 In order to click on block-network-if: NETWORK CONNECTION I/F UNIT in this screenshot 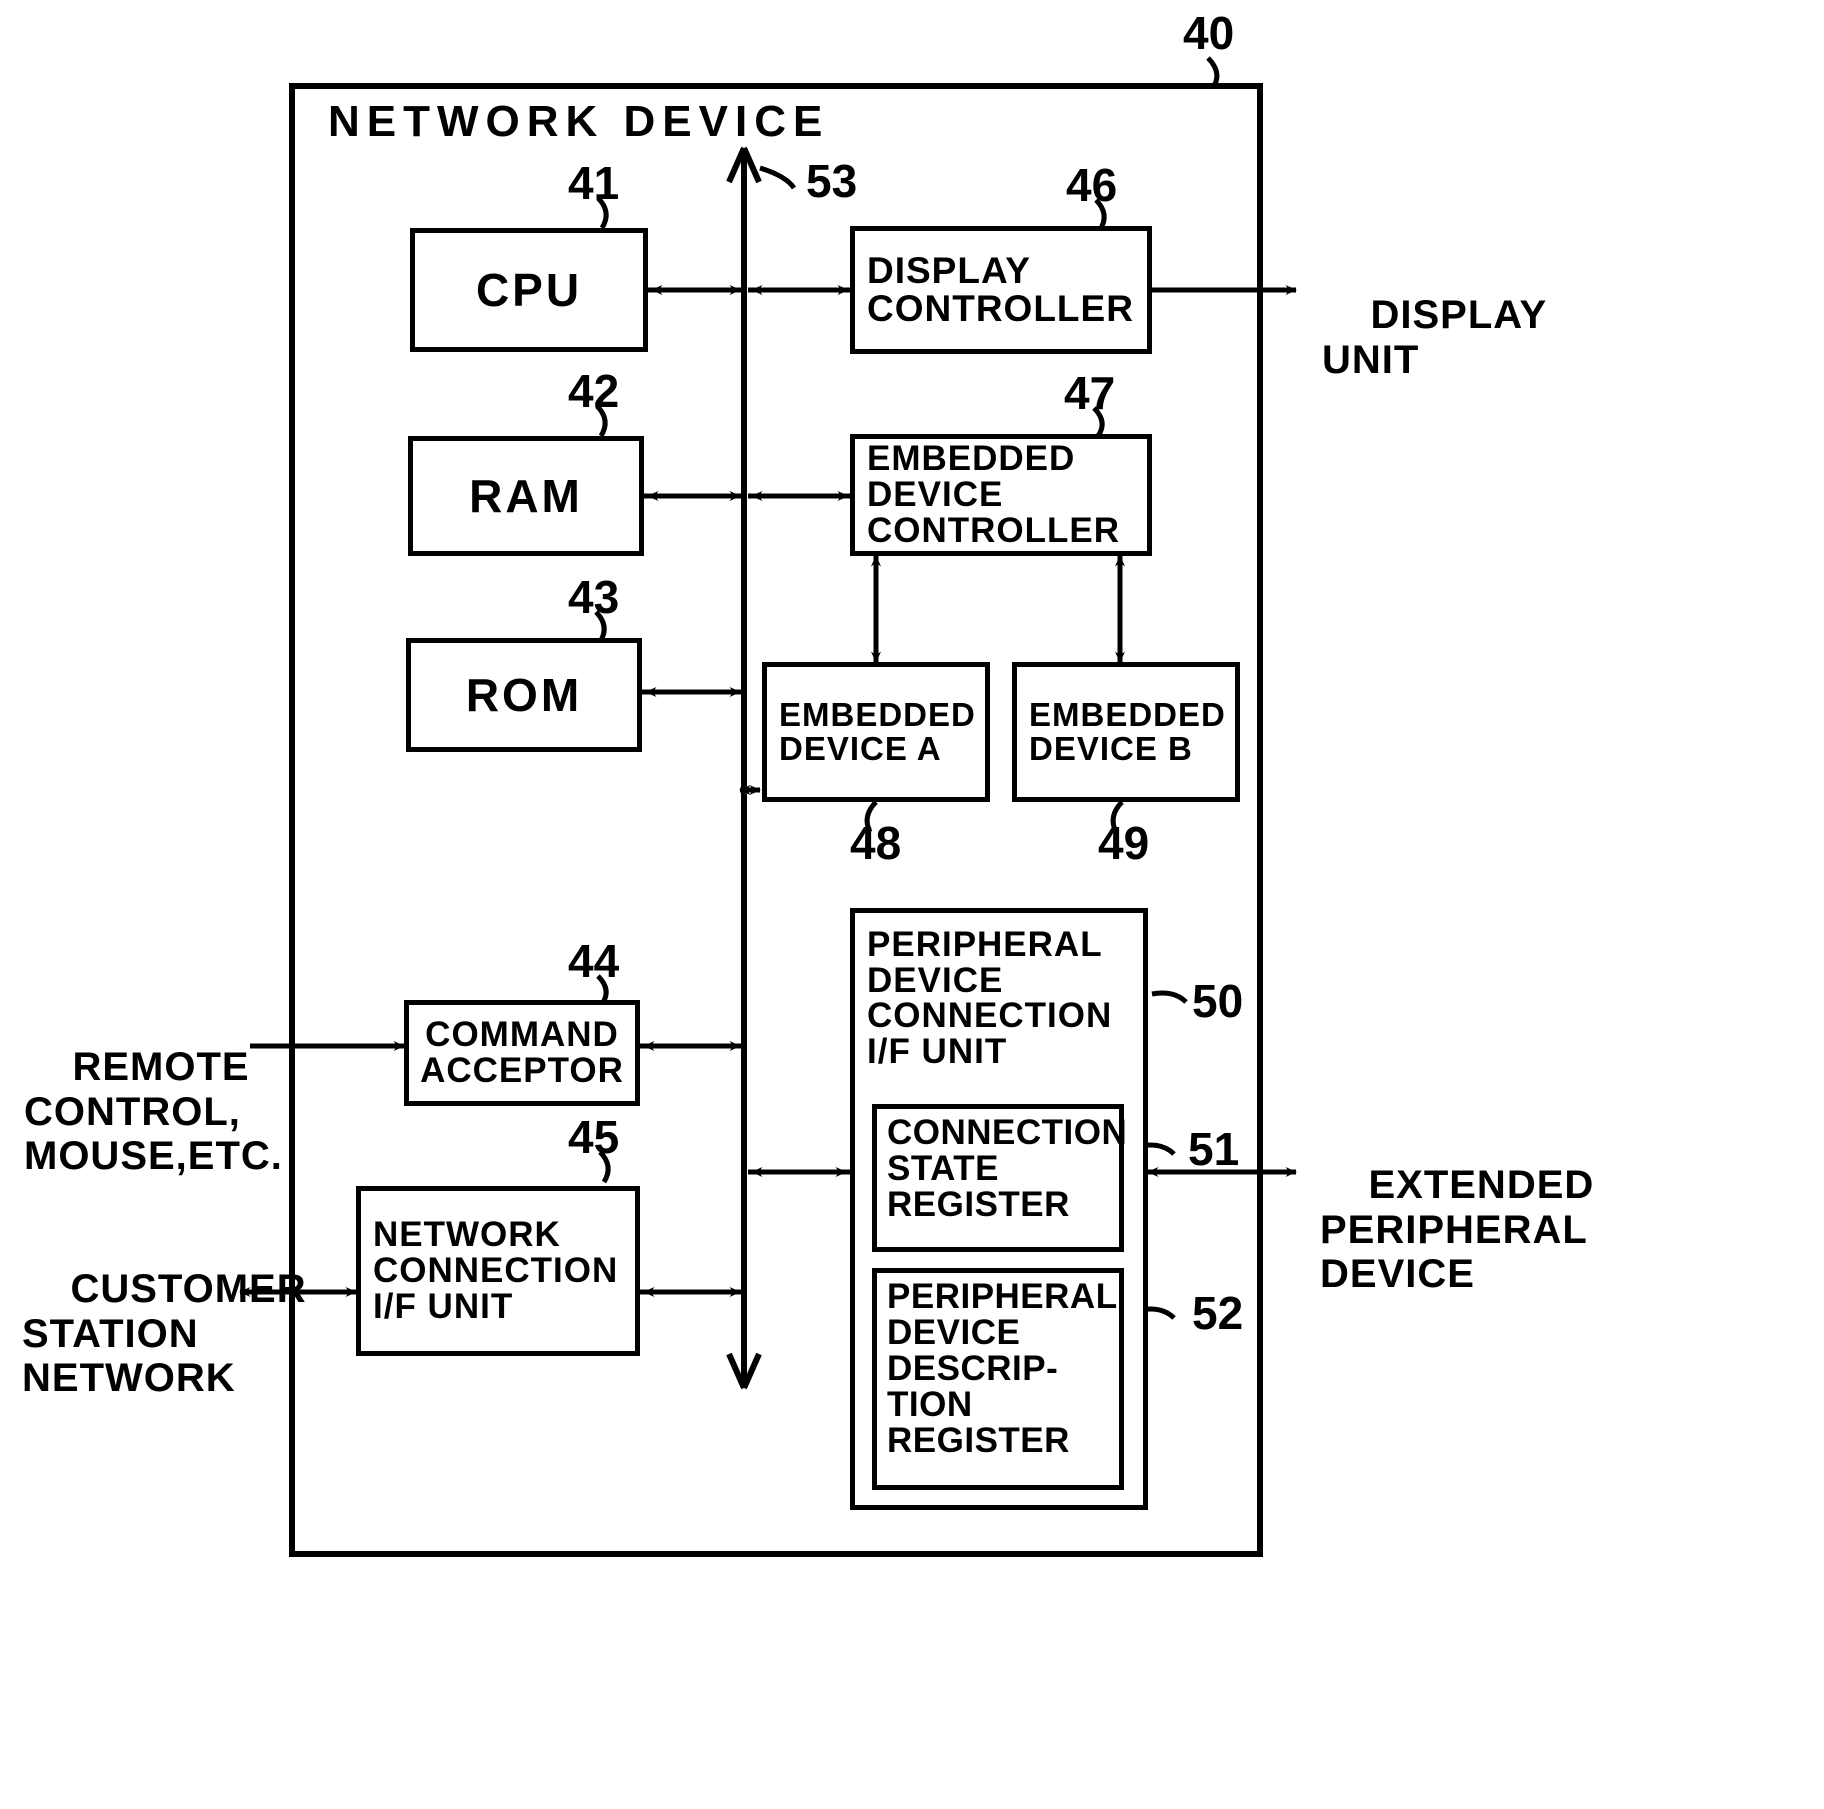, I will do `click(498, 1271)`.